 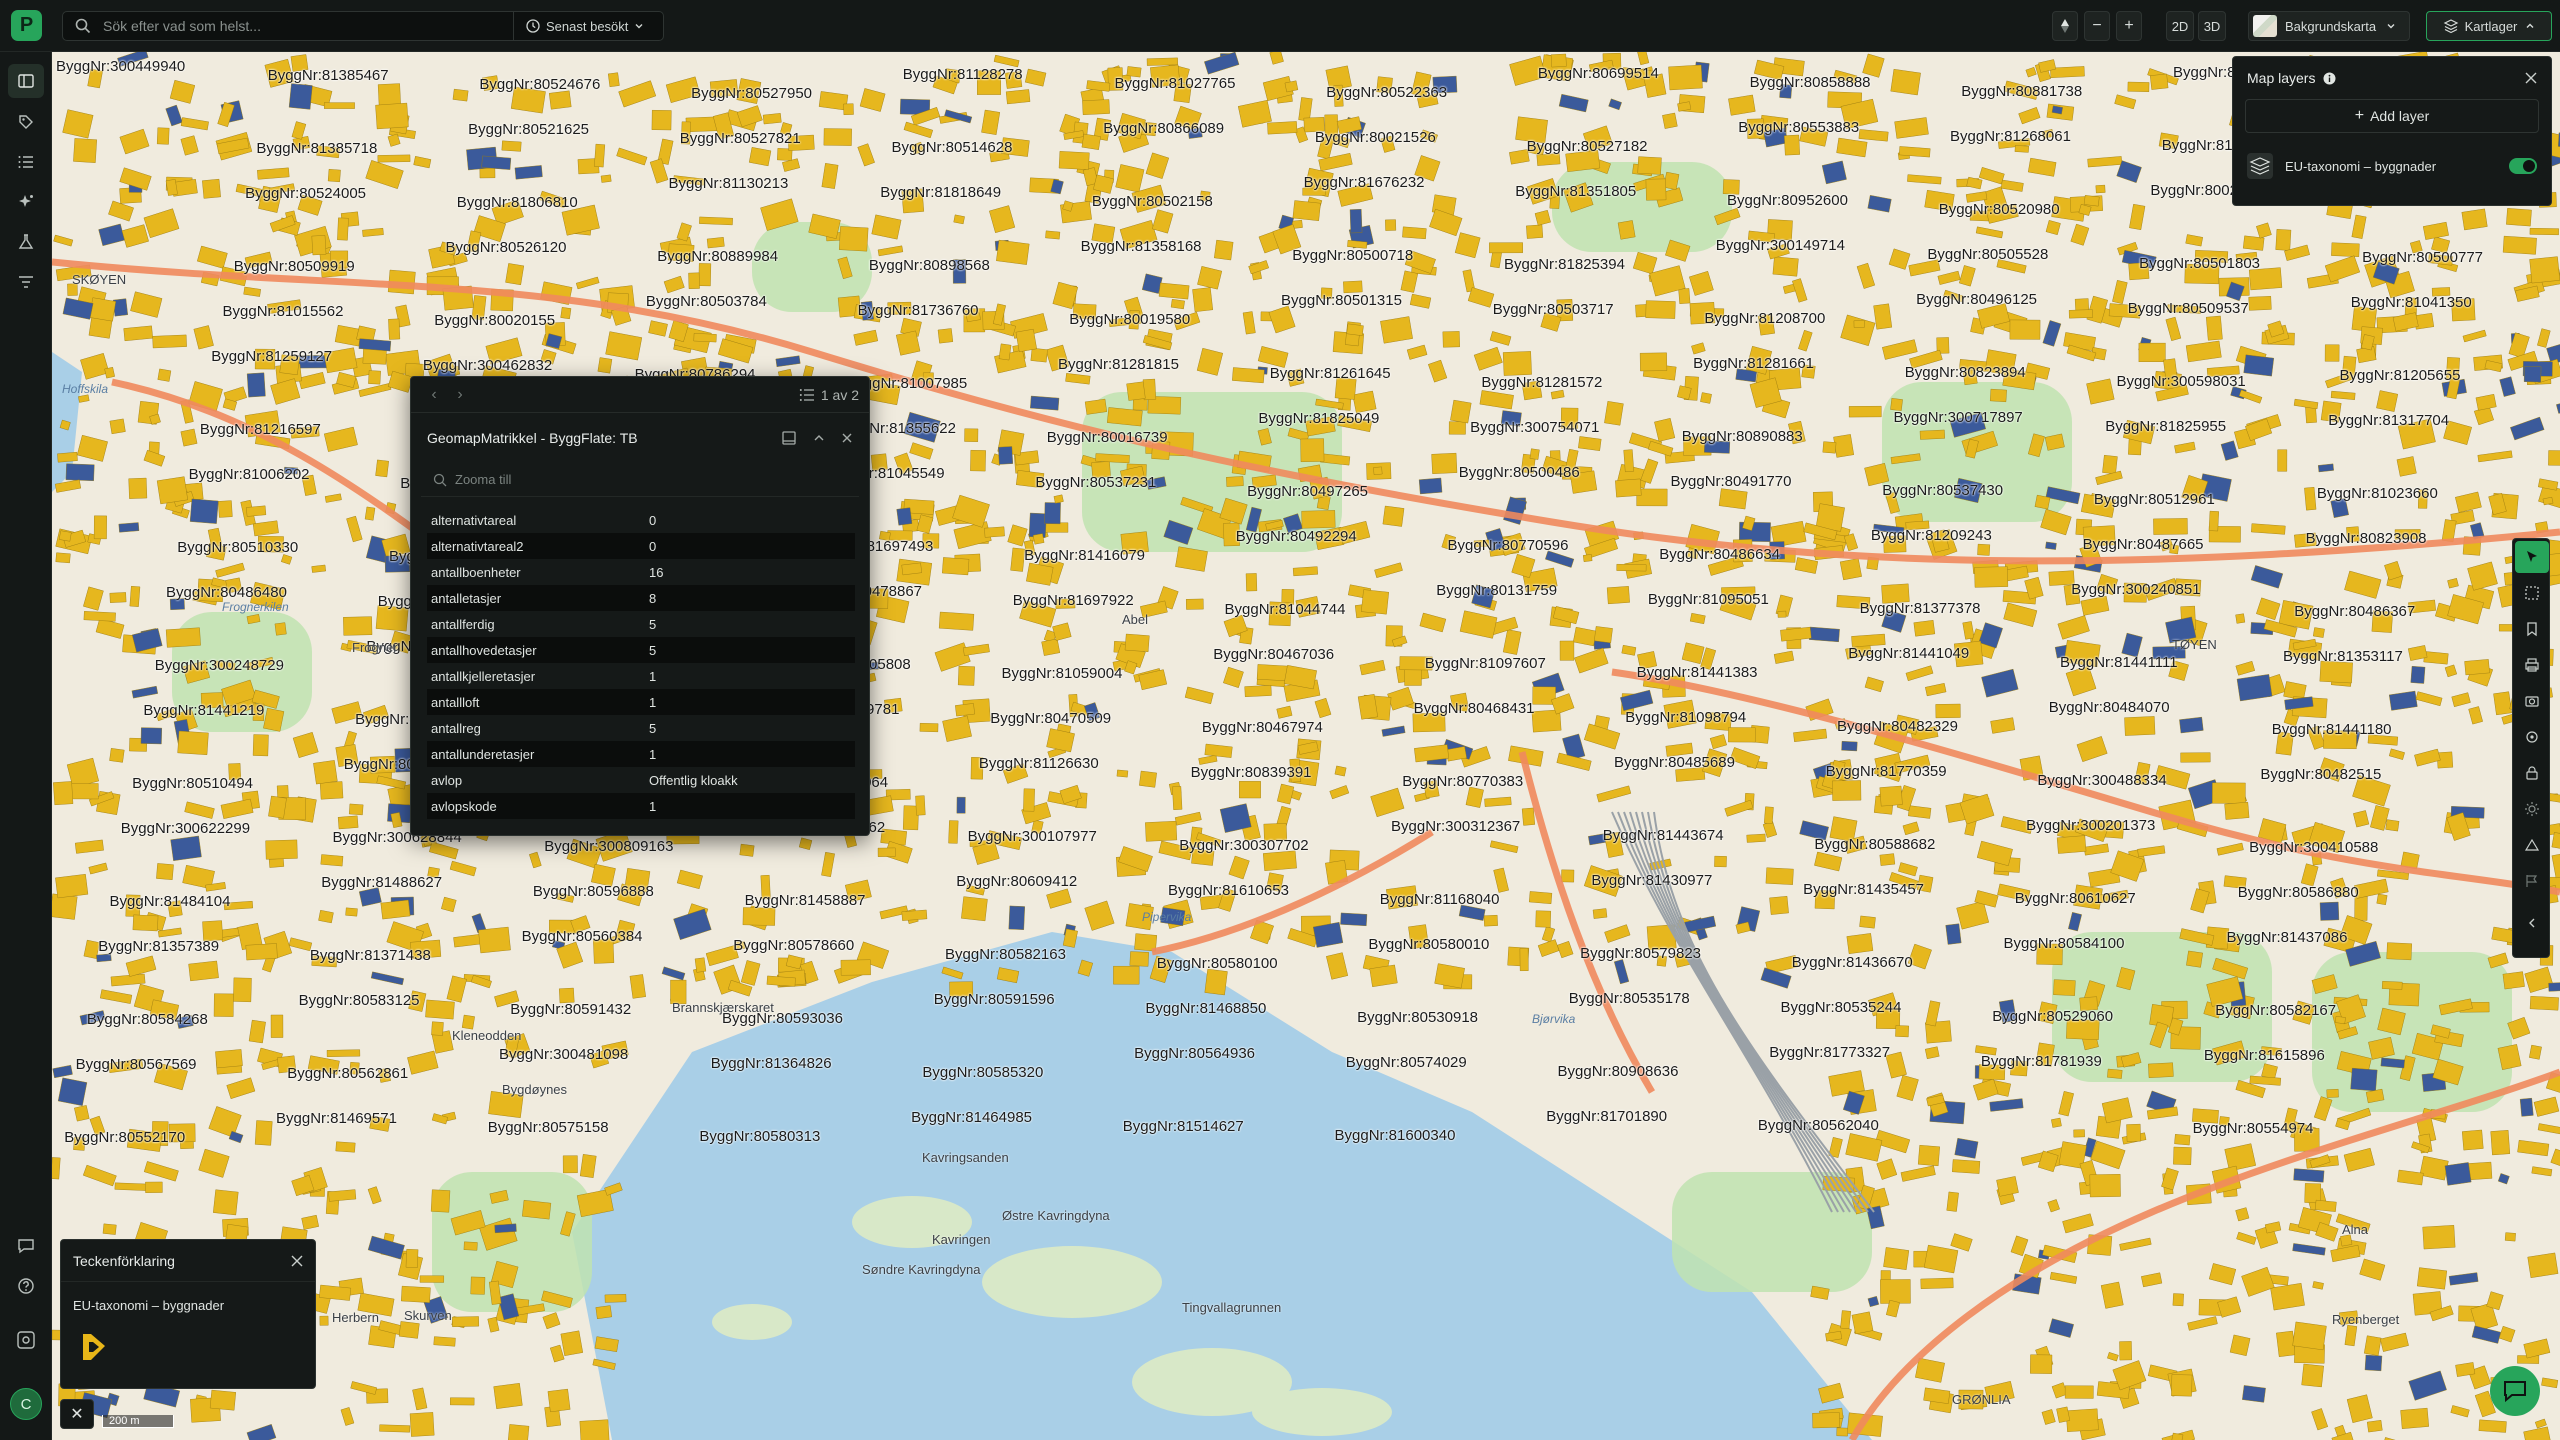 What do you see at coordinates (2180, 26) in the screenshot?
I see `mode-2d-button: 2D` at bounding box center [2180, 26].